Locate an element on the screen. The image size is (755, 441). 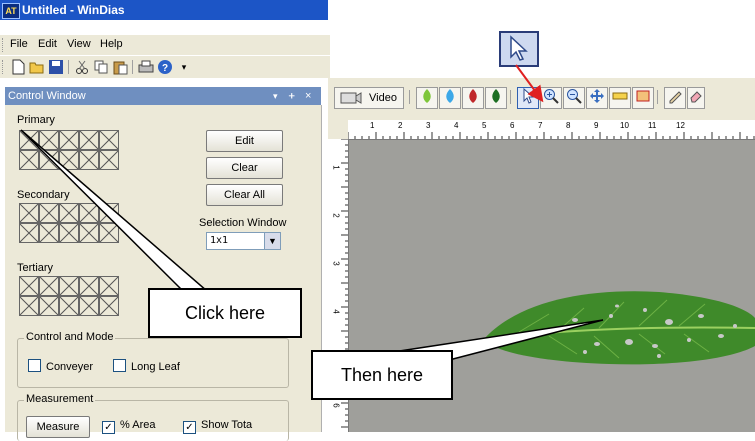
leaf-darkgreen-icon is located at coordinates (496, 98).